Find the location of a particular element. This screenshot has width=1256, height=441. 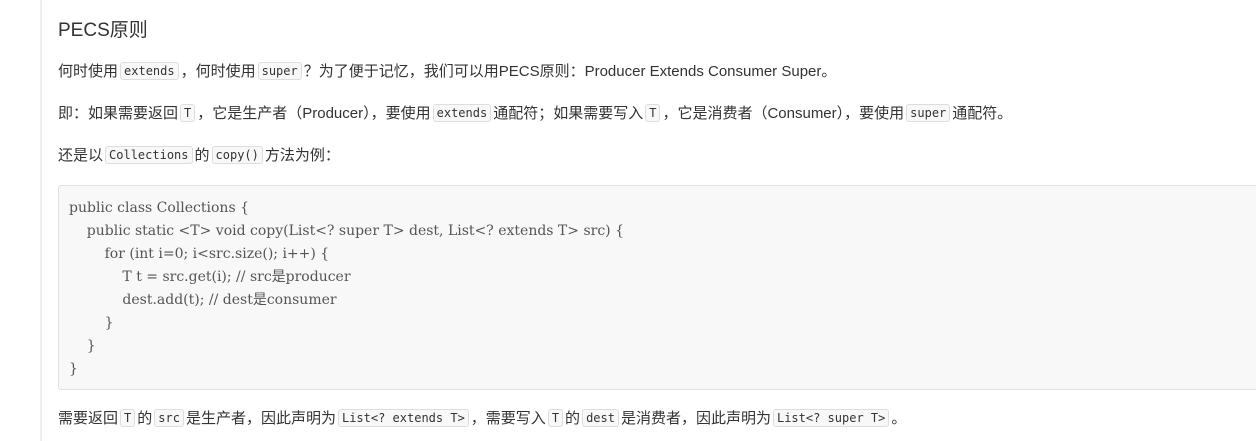

text-segment: 即：如果需要返回 is located at coordinates (118, 113).